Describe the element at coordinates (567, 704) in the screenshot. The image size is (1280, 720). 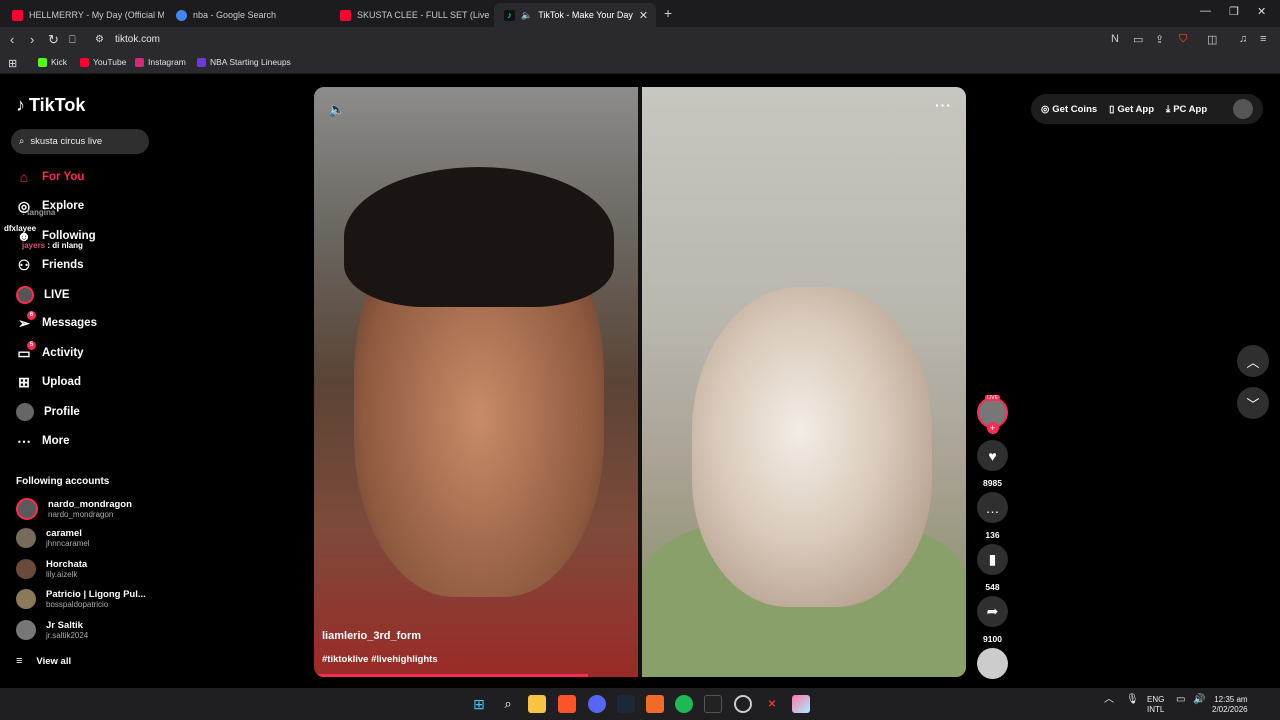
I see `brave-browser-icon` at that location.